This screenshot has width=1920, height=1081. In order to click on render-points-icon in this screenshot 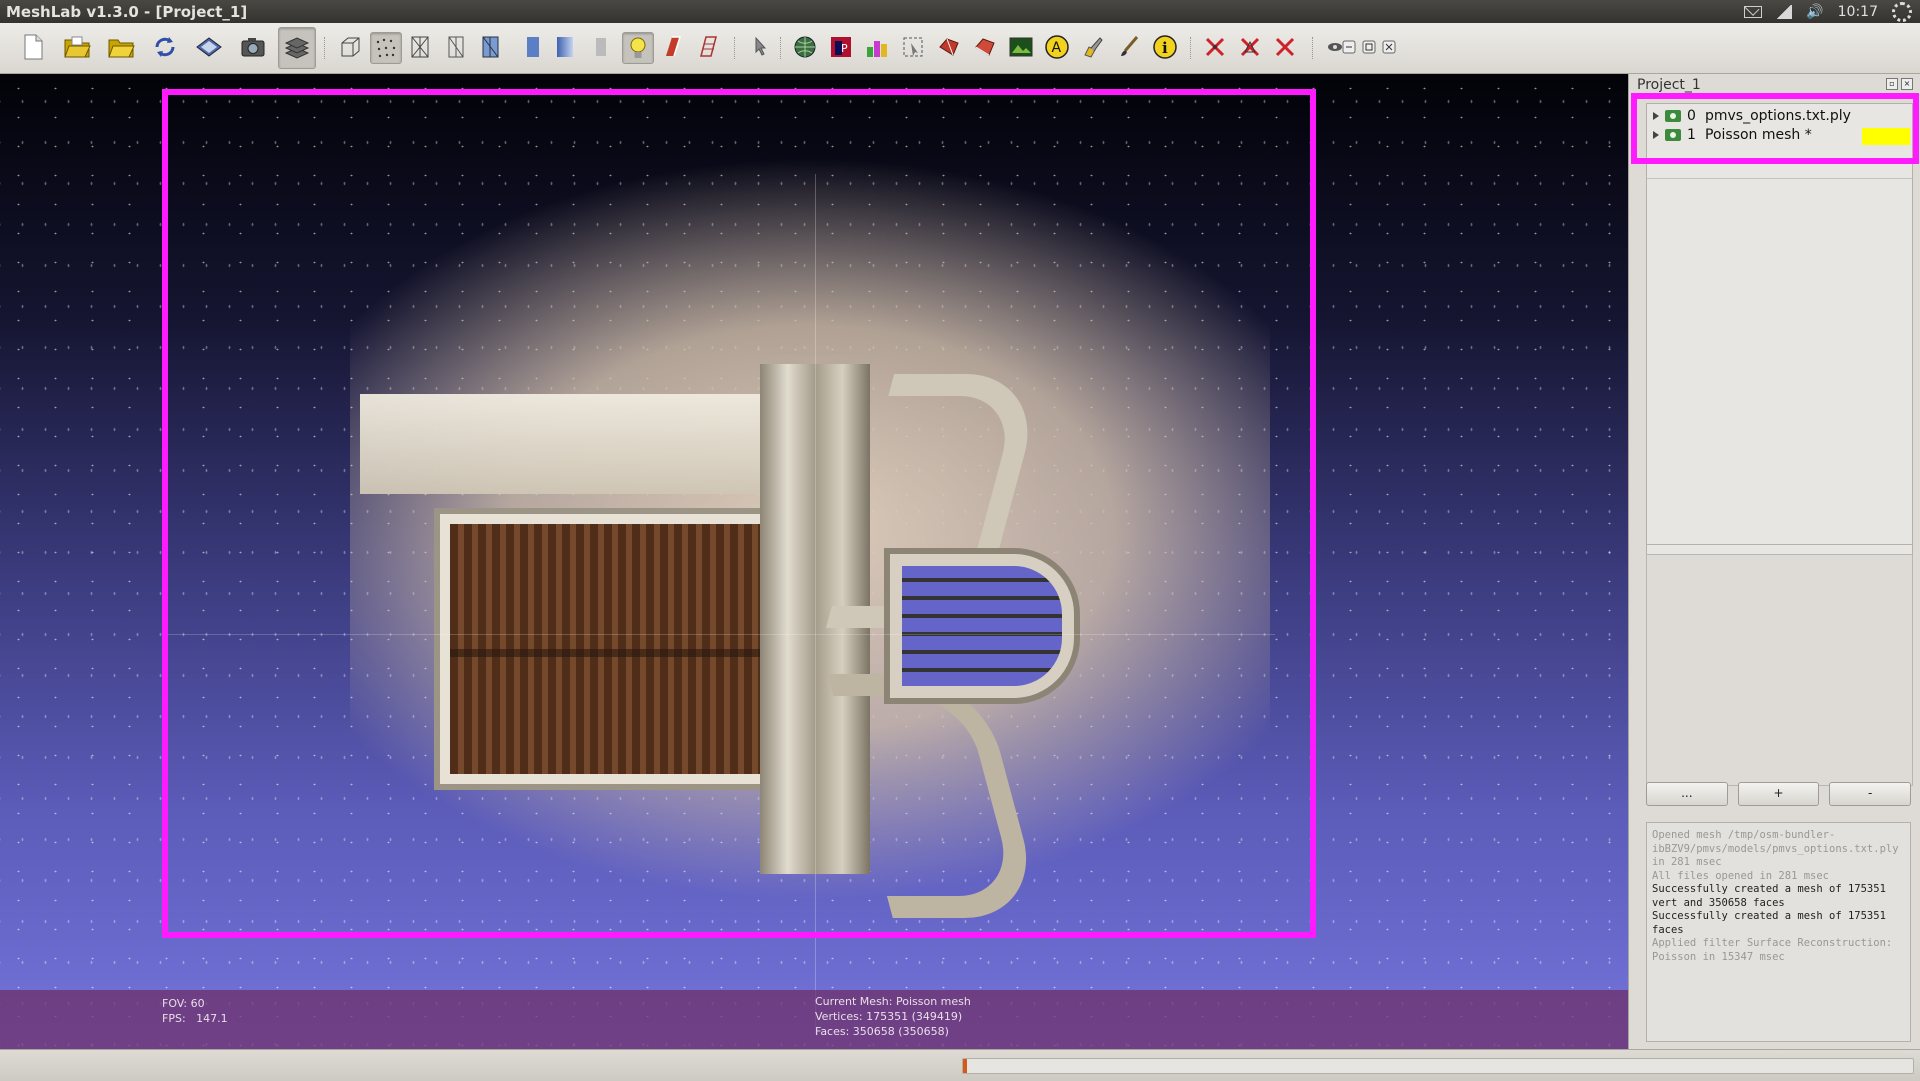, I will do `click(386, 48)`.